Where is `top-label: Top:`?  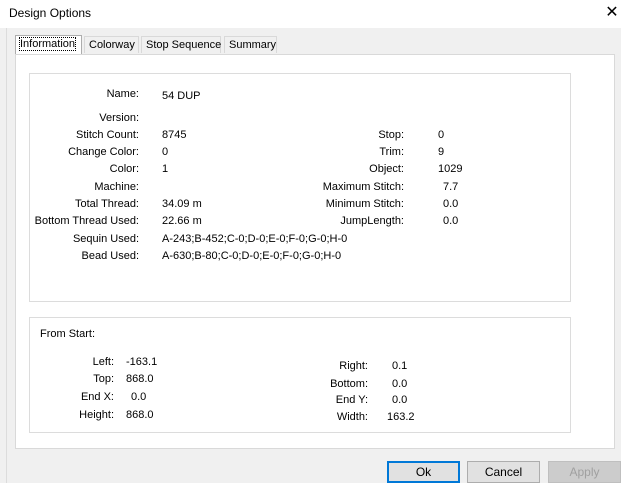
top-label: Top: is located at coordinates (103, 379).